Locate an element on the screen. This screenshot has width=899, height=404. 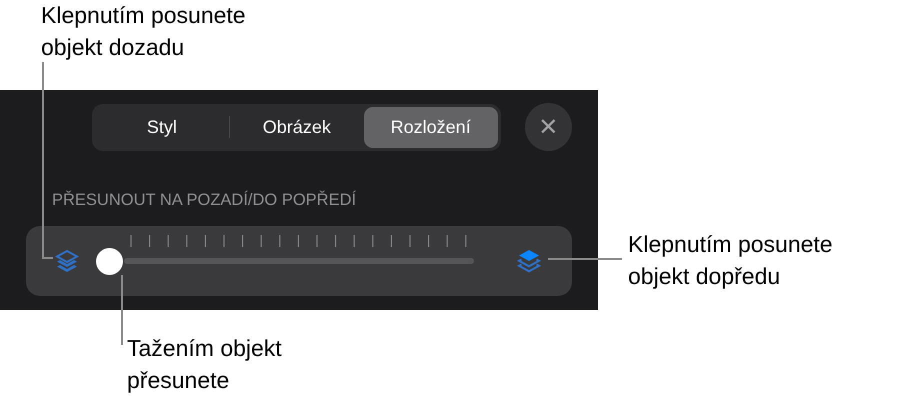
segment-tab: Rozložení is located at coordinates (431, 127).